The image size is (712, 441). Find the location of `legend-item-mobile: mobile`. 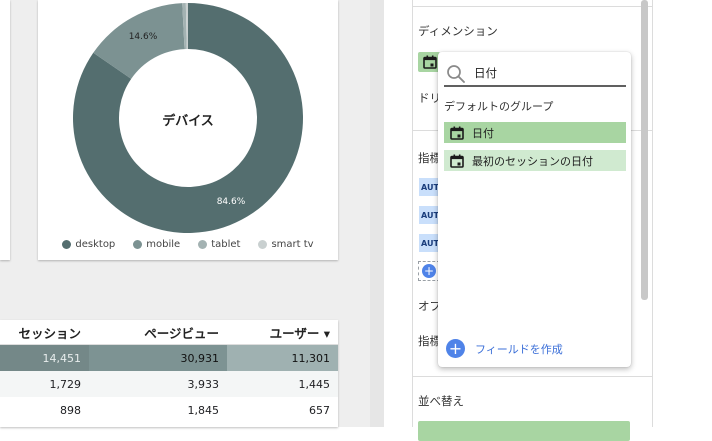

legend-item-mobile: mobile is located at coordinates (156, 244).